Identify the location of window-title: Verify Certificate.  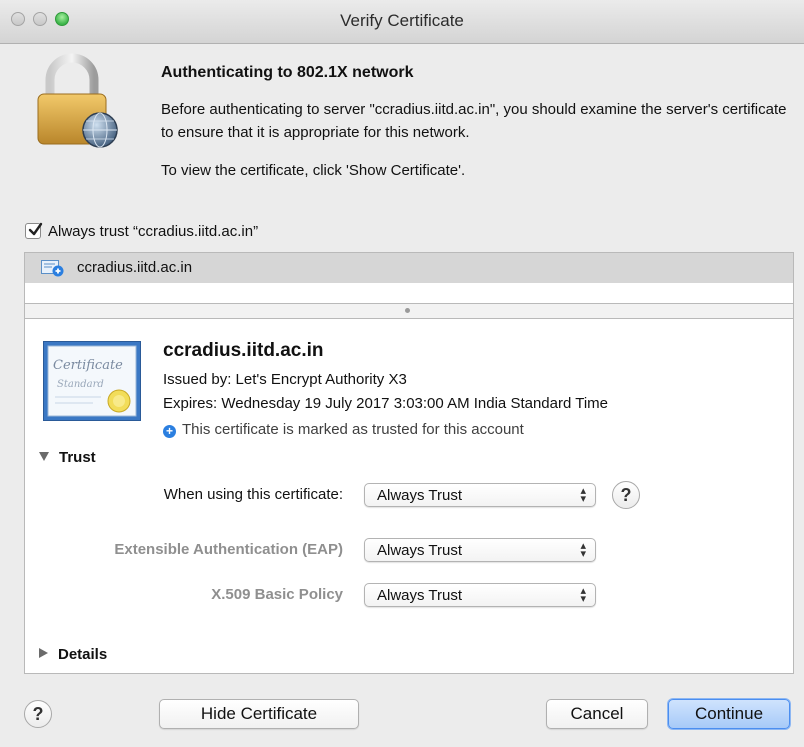
(402, 20).